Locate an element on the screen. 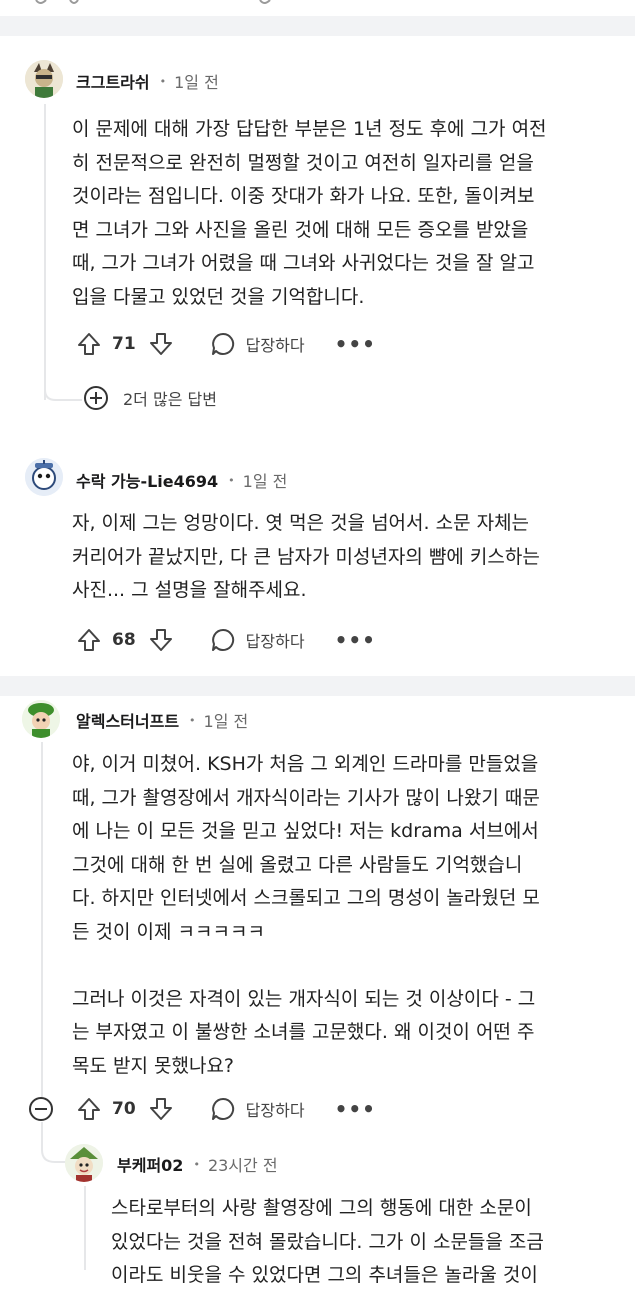 The width and height of the screenshot is (635, 1293). username: 알렉스터너프트 is located at coordinates (127, 720).